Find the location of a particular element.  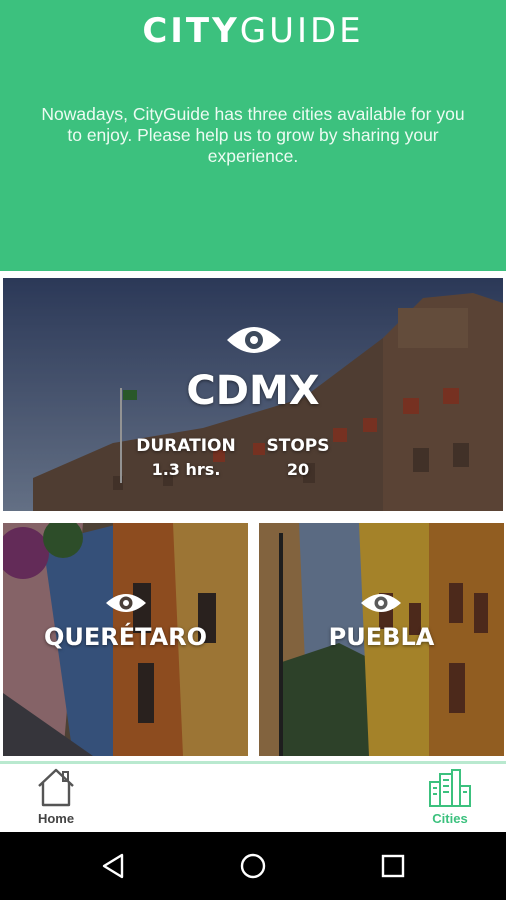

nav-cities-label: Cities is located at coordinates (450, 818).